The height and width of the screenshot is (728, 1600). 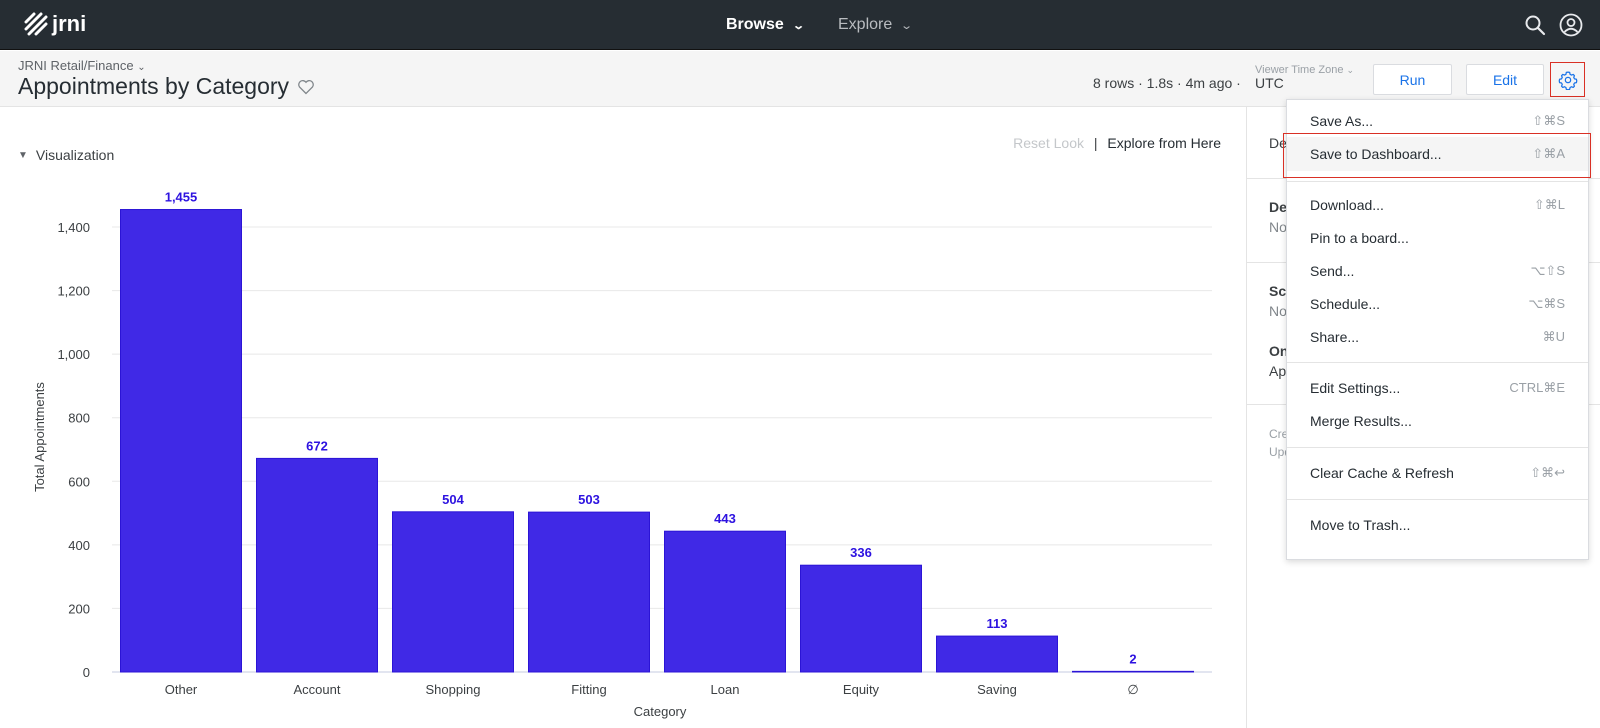 What do you see at coordinates (589, 499) in the screenshot?
I see `bar-value-label: 503` at bounding box center [589, 499].